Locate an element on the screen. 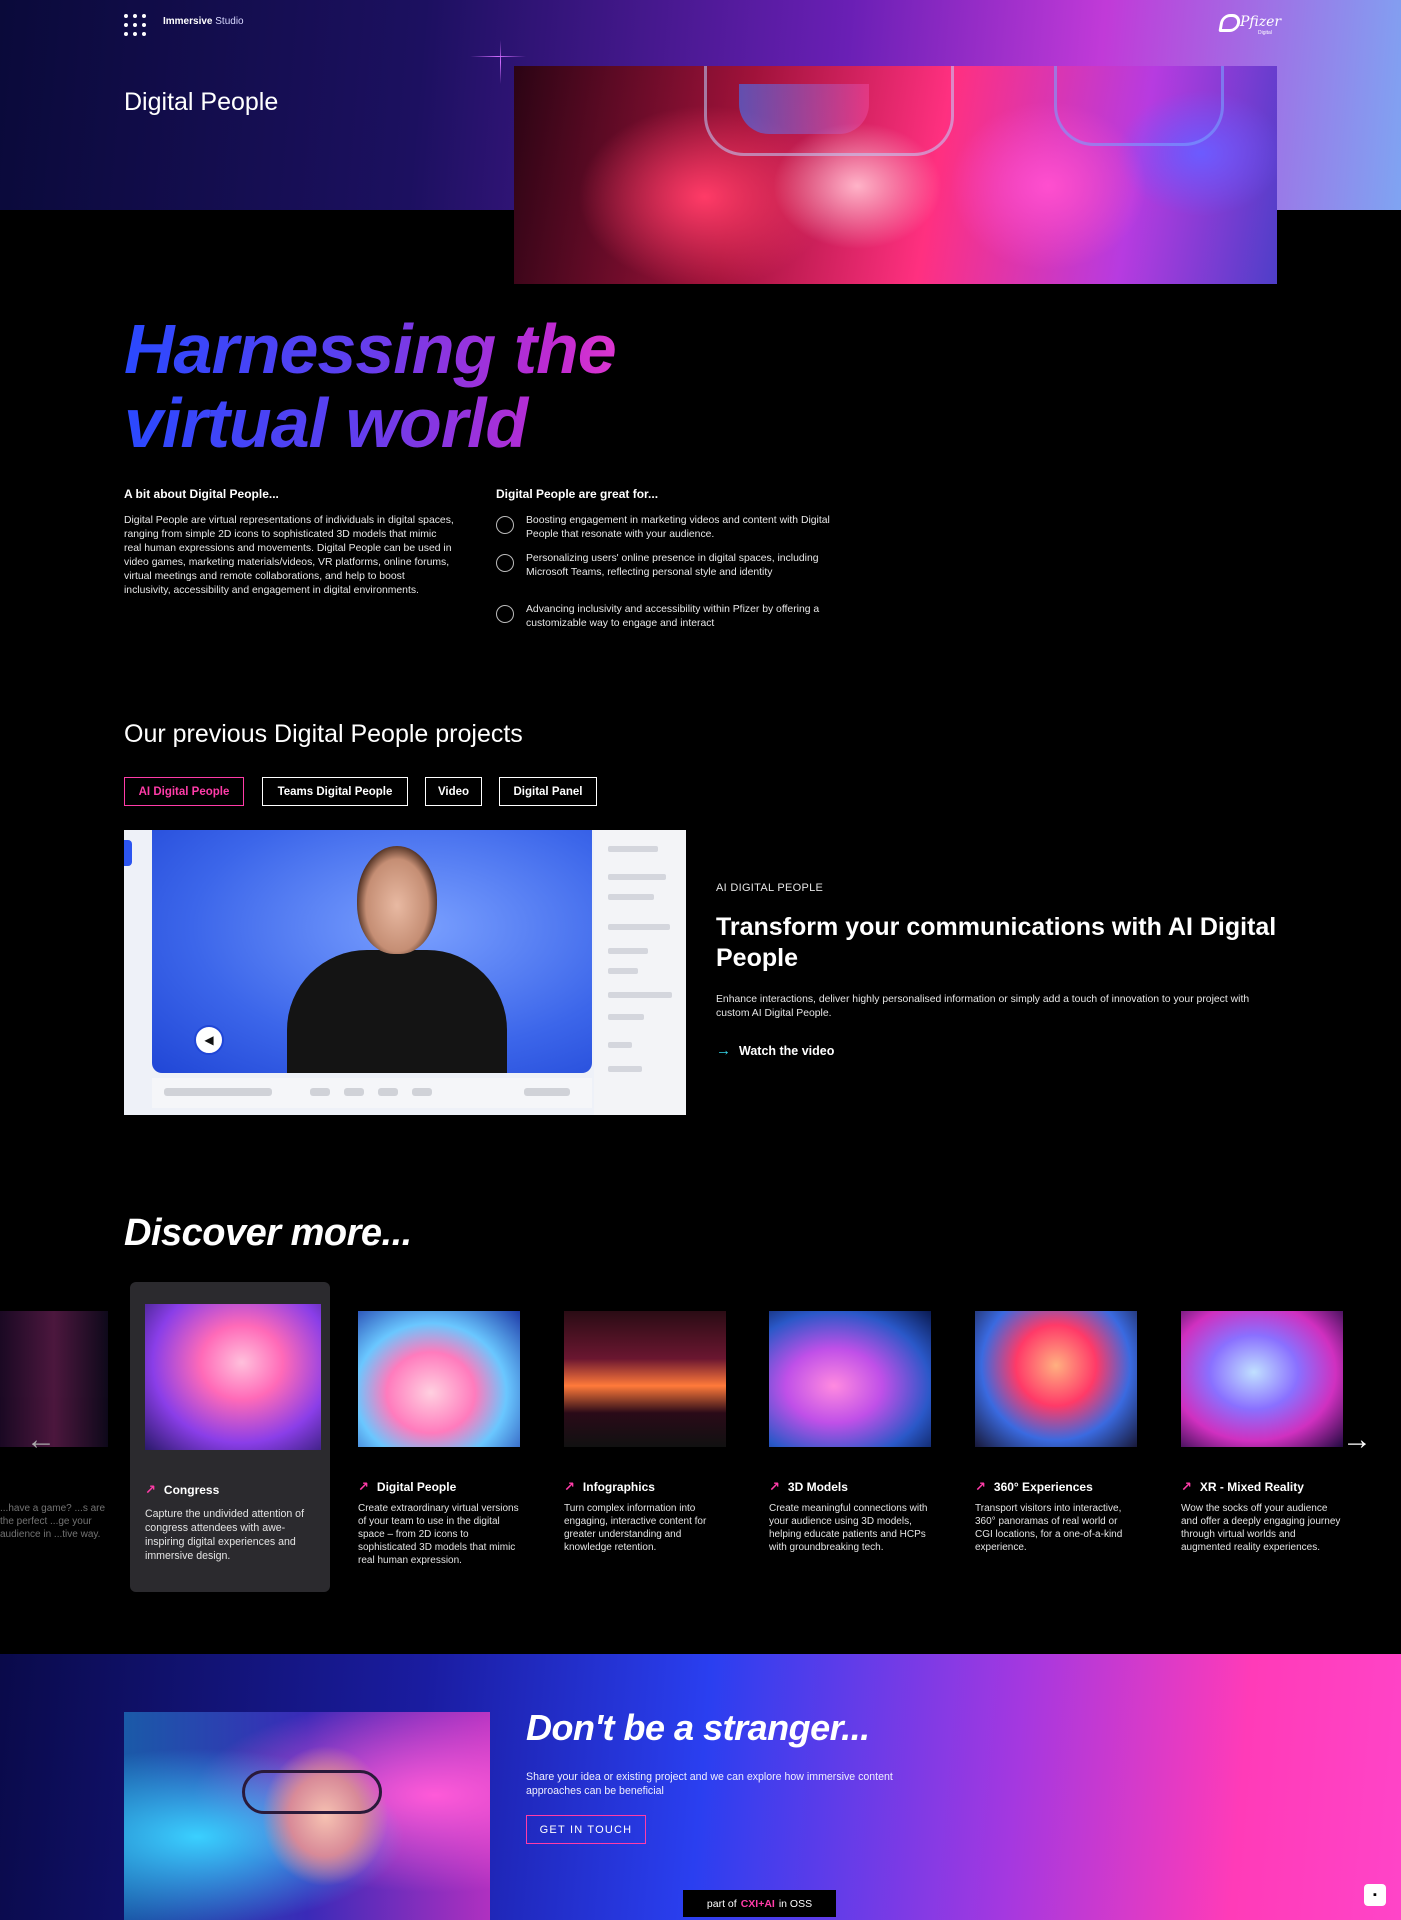 The image size is (1401, 1920). pfizer-sub: Digital is located at coordinates (1265, 33).